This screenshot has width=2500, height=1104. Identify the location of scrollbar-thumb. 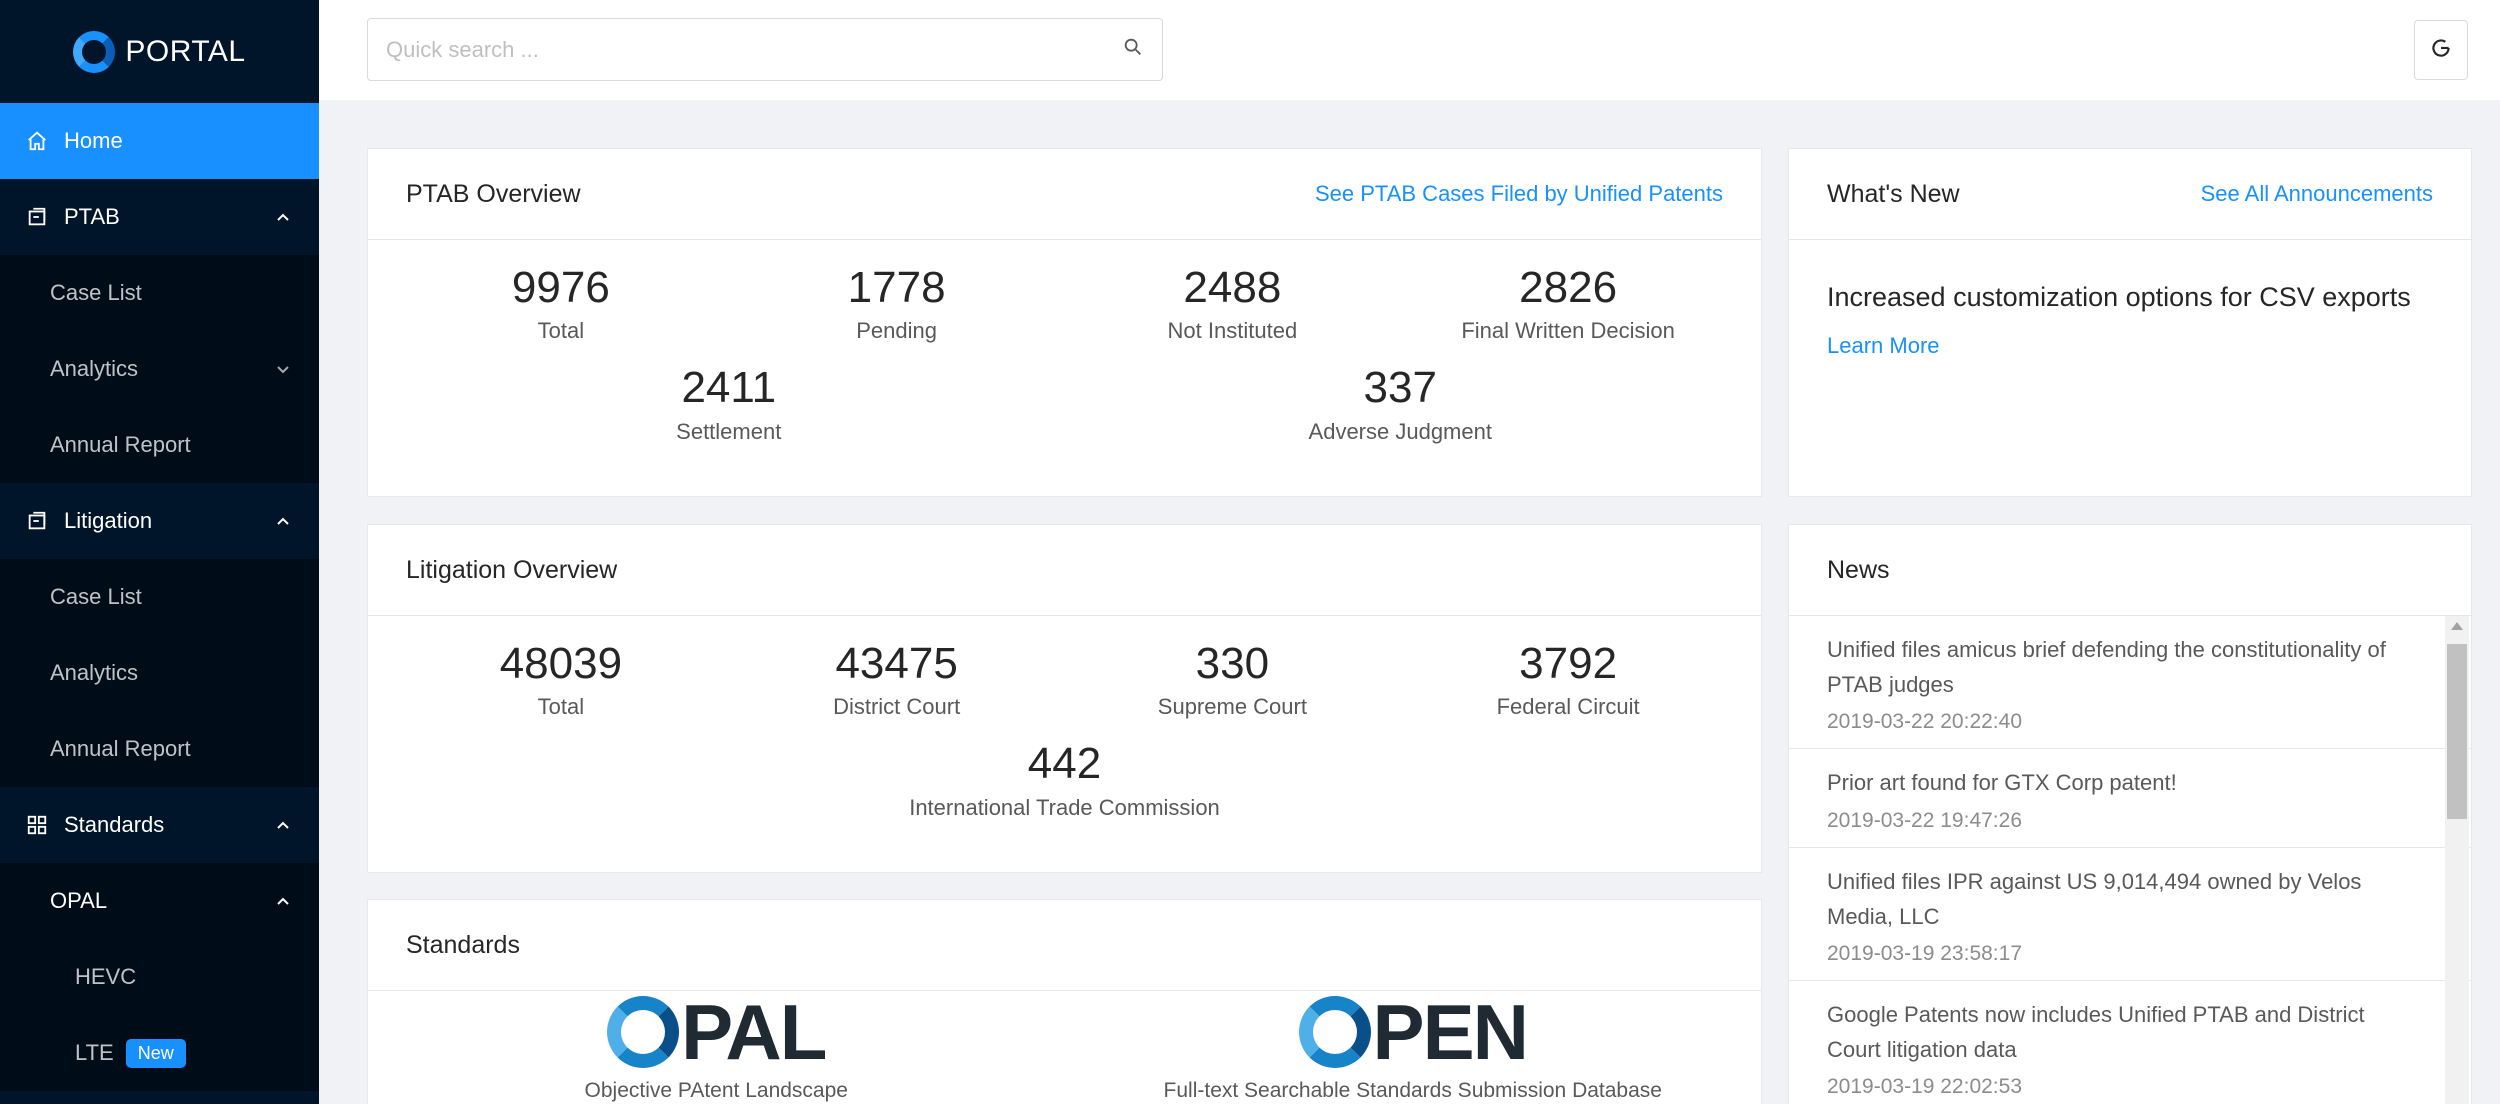
(2457, 731).